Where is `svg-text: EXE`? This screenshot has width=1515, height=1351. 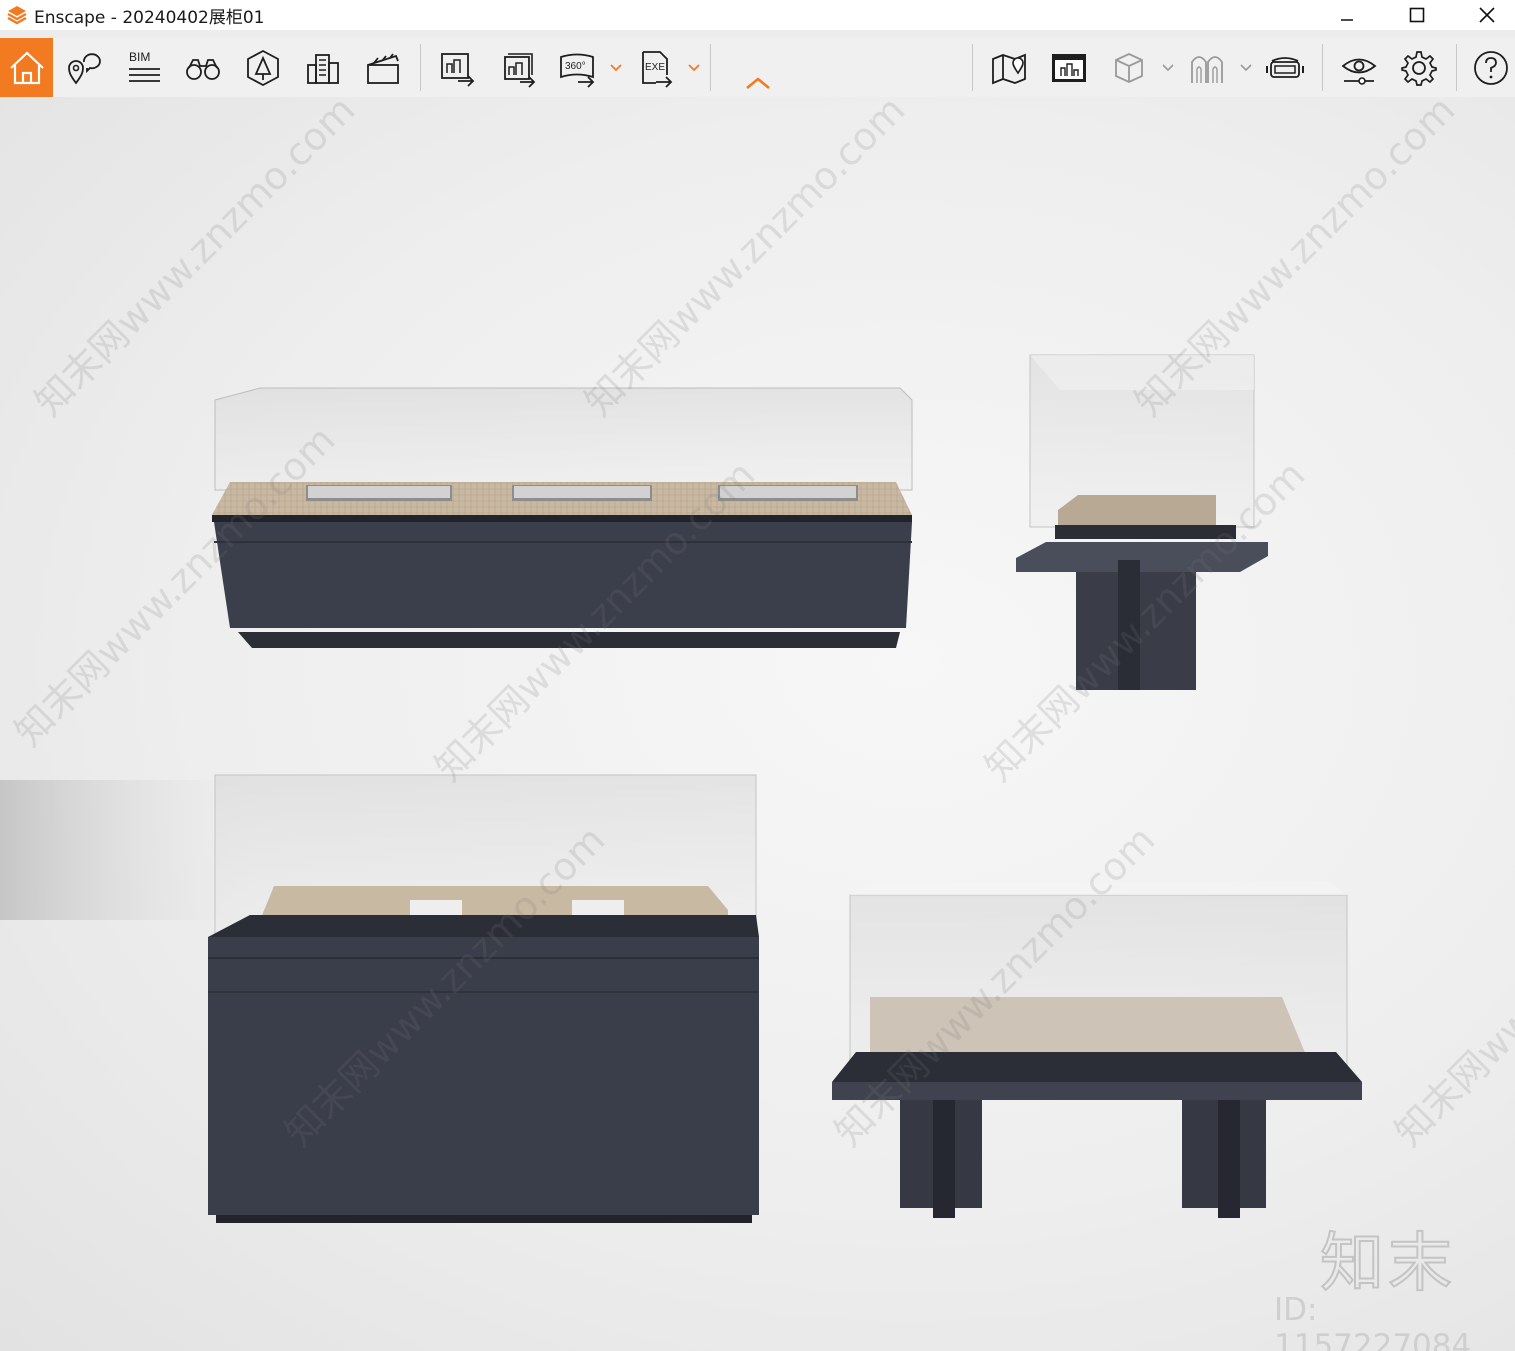 svg-text: EXE is located at coordinates (655, 67).